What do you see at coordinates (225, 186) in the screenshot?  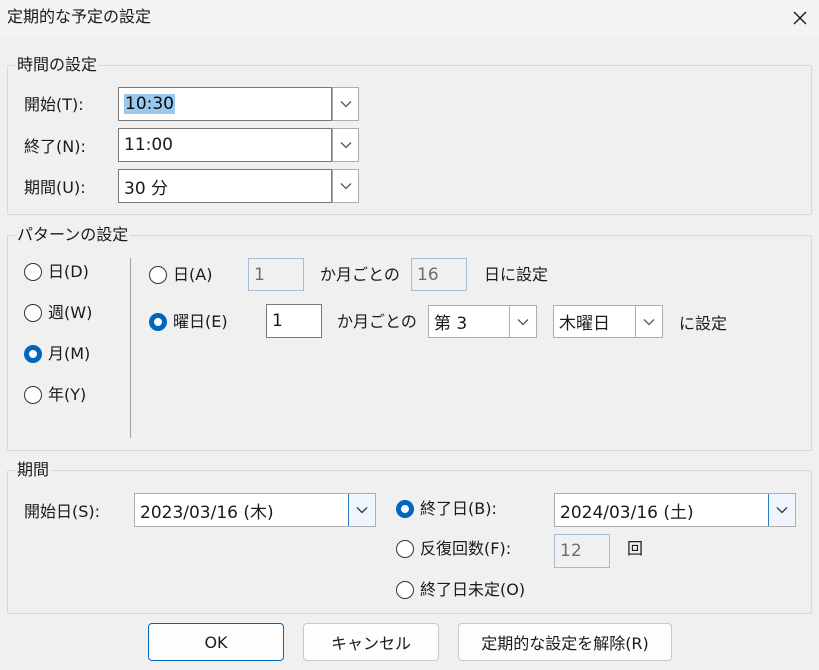 I see `duration-input: 30 分` at bounding box center [225, 186].